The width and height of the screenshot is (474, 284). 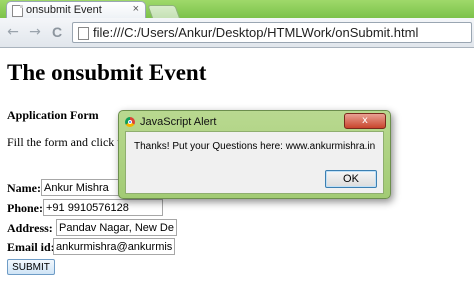 I want to click on alert-close-button: x, so click(x=365, y=121).